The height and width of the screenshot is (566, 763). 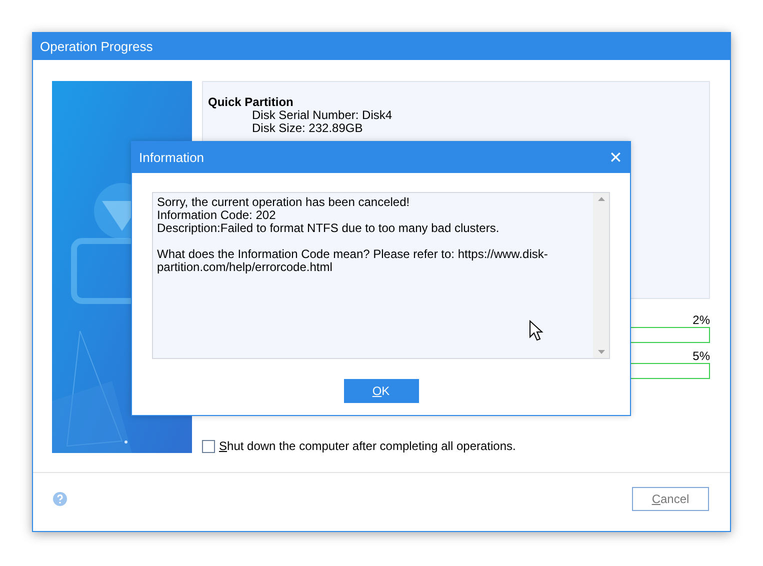 I want to click on message-text: Sorry, the current operation has been canceled!, so click(x=284, y=202).